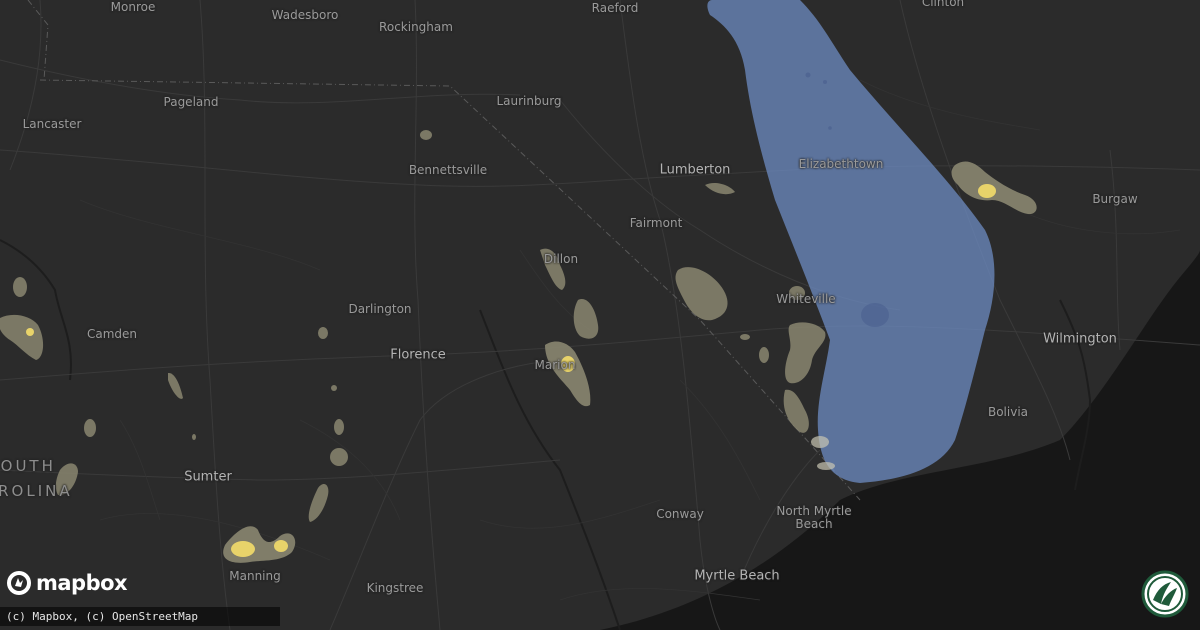  Describe the element at coordinates (943, 4) in the screenshot. I see `place-clinton: Clinton` at that location.